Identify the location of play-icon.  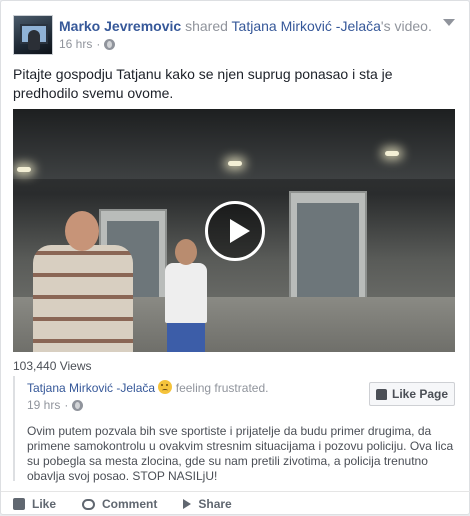
(235, 231).